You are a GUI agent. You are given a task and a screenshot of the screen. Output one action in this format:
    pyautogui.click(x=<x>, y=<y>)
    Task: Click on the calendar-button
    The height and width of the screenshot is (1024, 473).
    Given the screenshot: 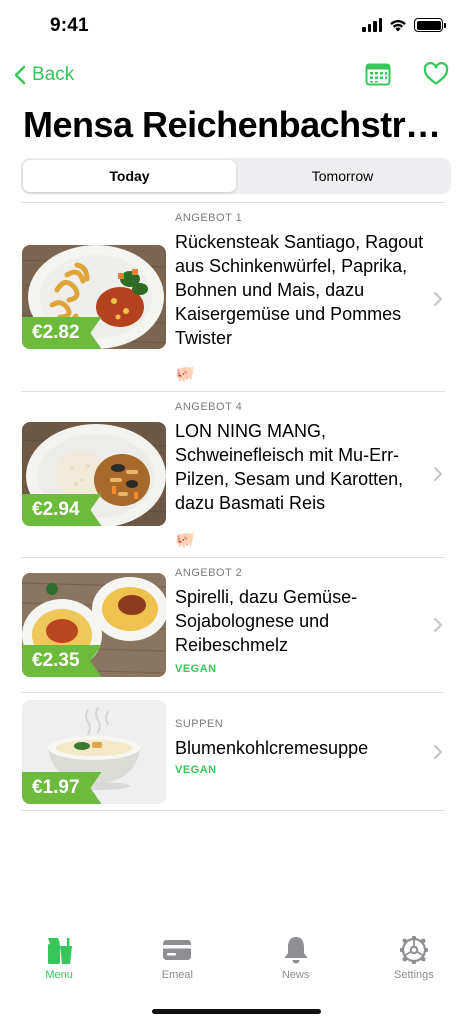 What is the action you would take?
    pyautogui.click(x=378, y=76)
    